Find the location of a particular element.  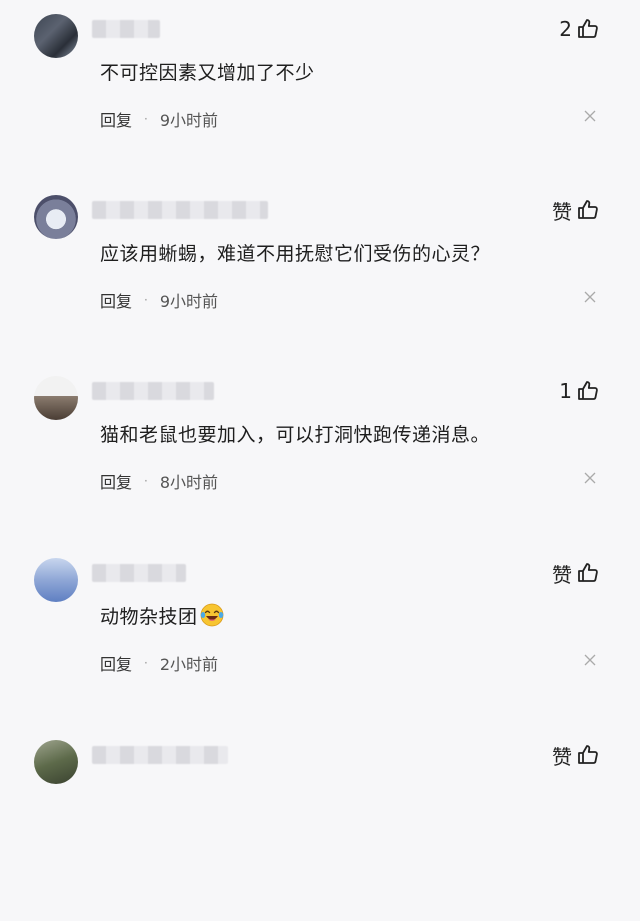

comment-meta: 回复 · 8小时前 is located at coordinates (159, 481).